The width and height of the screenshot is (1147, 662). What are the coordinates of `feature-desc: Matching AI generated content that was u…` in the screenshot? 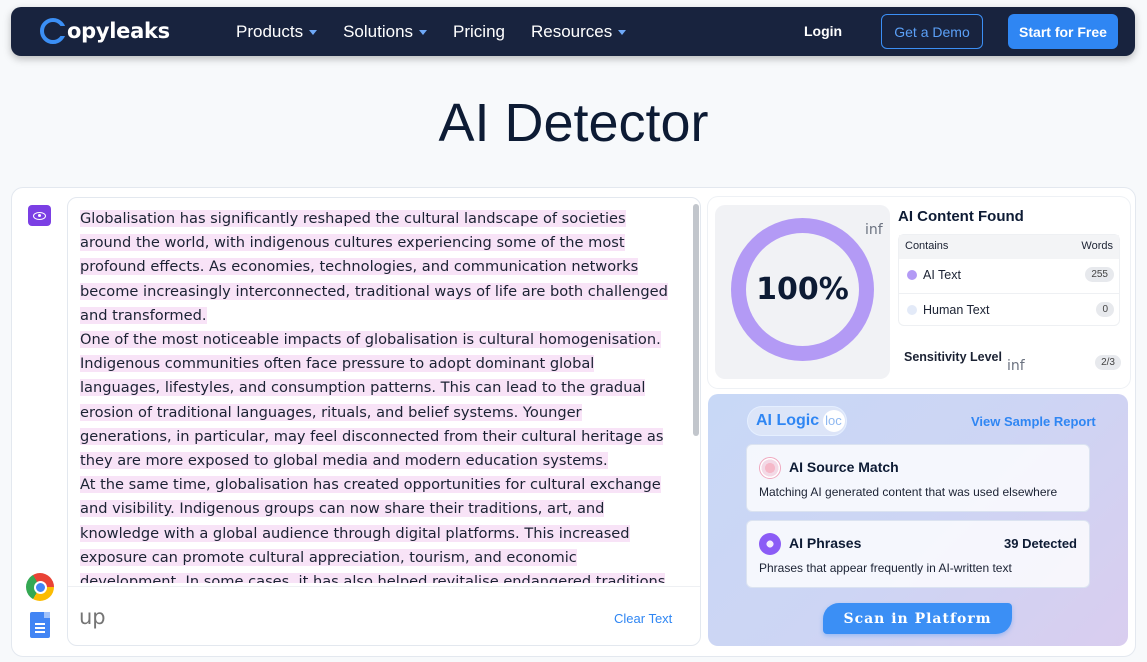 It's located at (908, 492).